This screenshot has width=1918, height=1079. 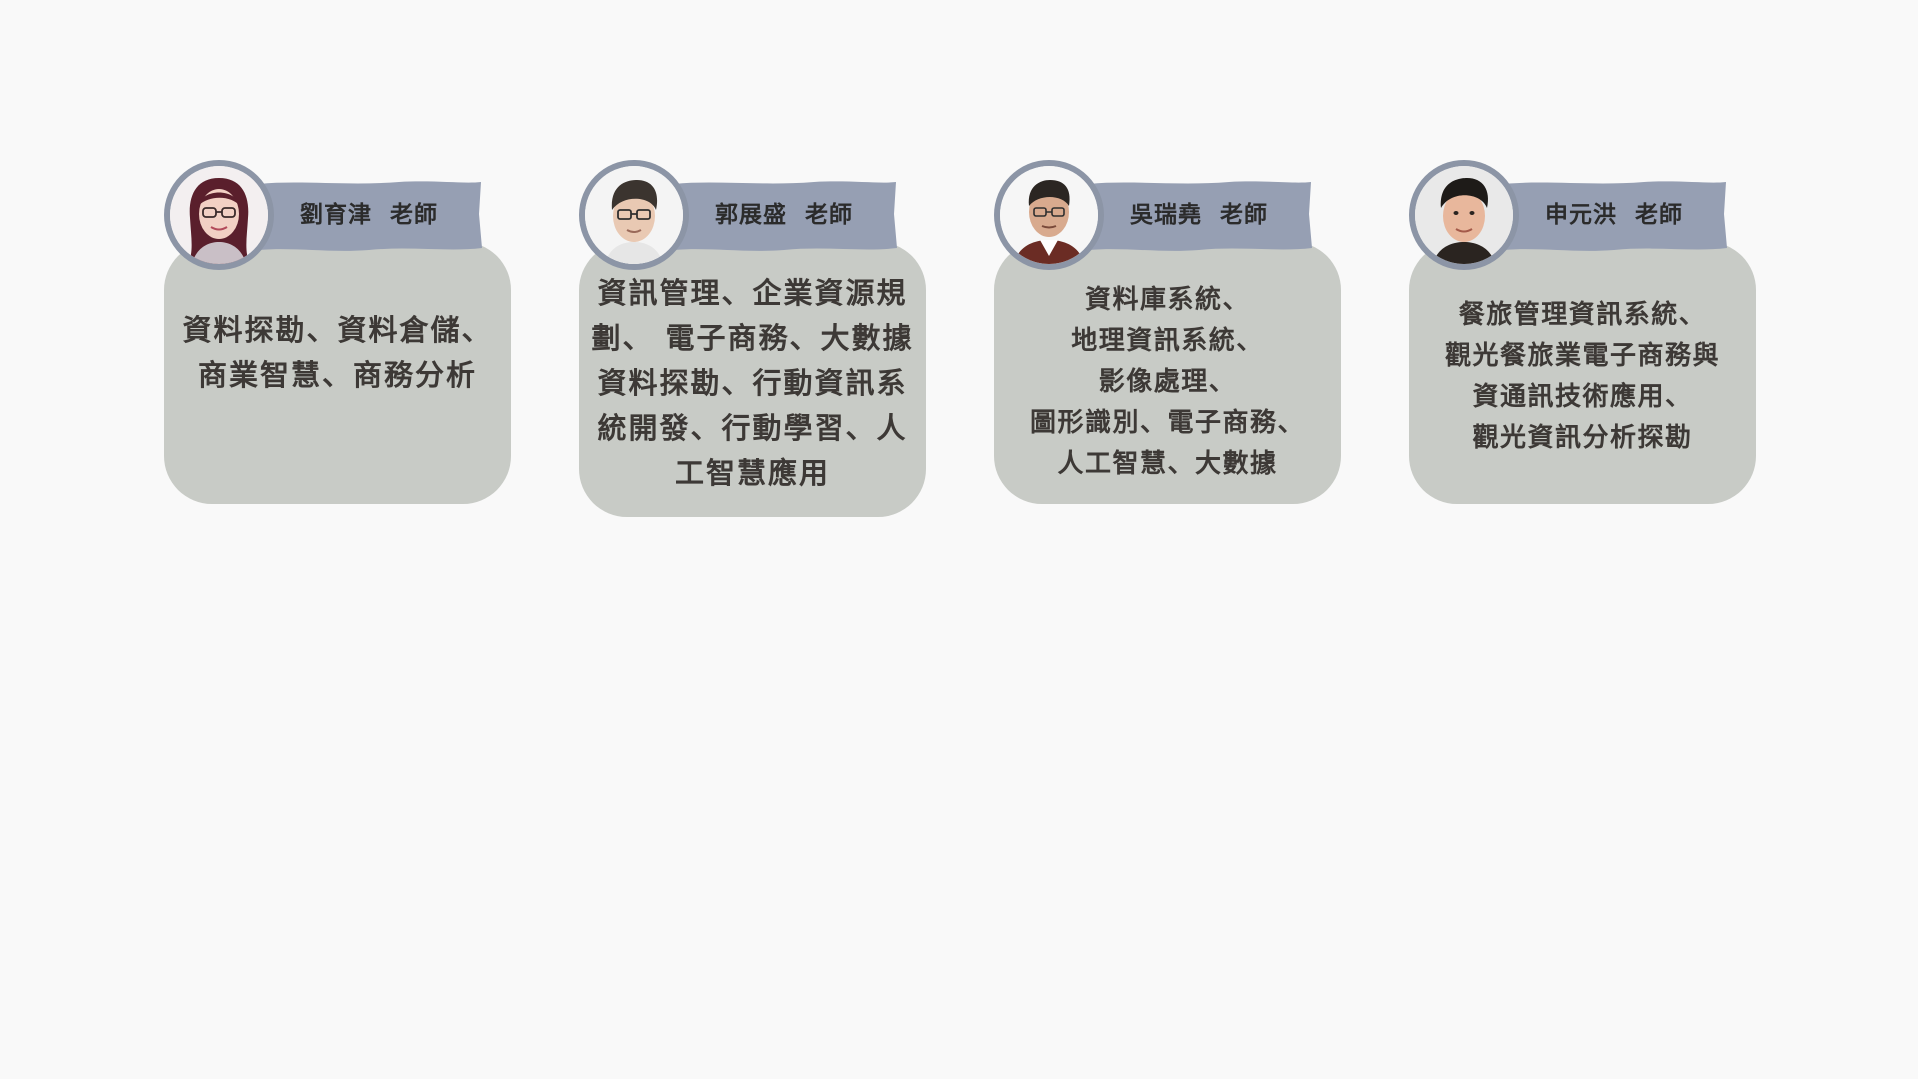 I want to click on teacher-card-body: 資料庫系統、 地理資訊系統、 影像處理、 圖形識別、電子商務、 人工智慧、大數據, so click(x=1167, y=373).